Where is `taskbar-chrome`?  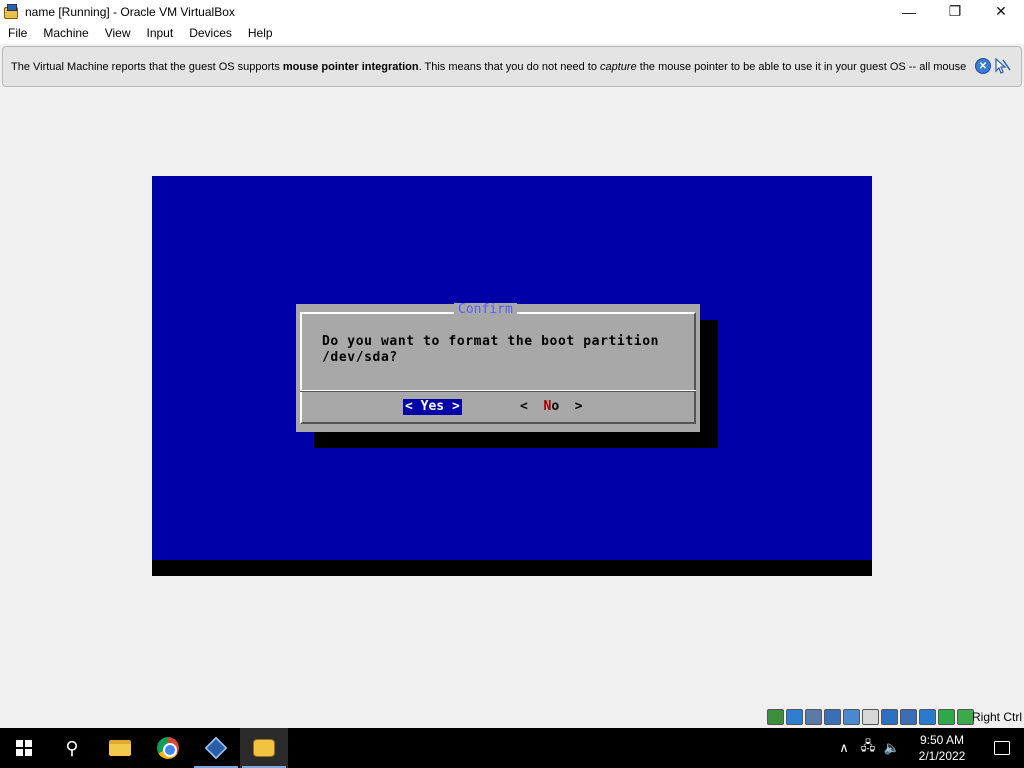 taskbar-chrome is located at coordinates (168, 748).